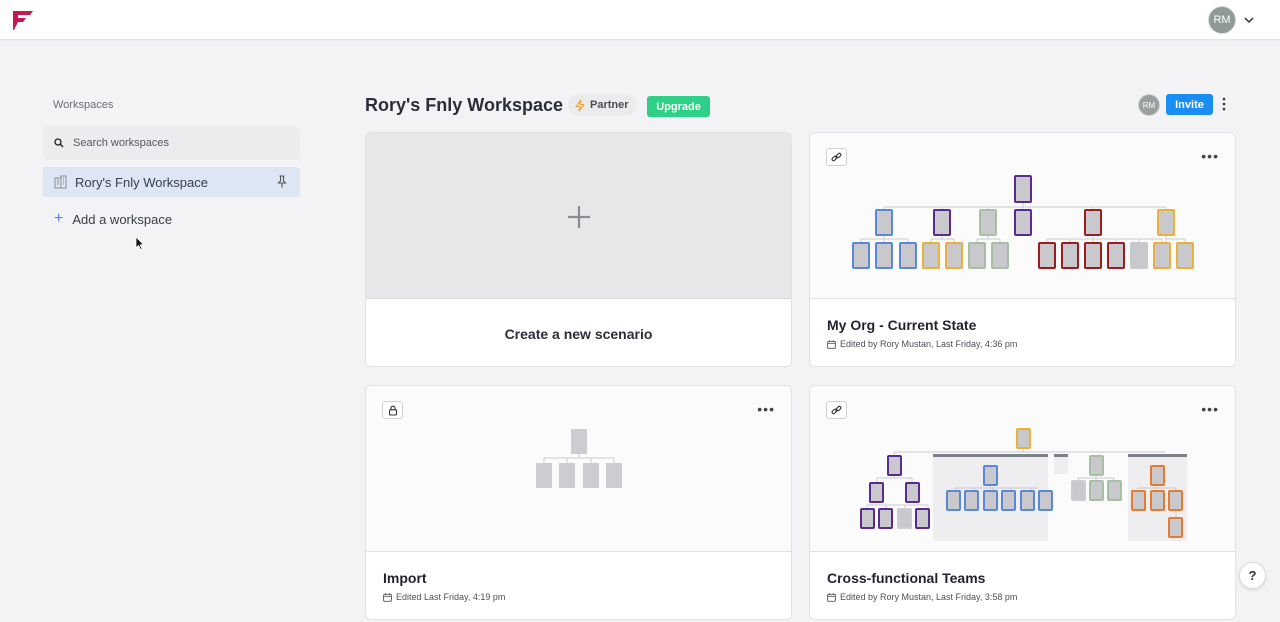 This screenshot has width=1280, height=622. Describe the element at coordinates (1149, 105) in the screenshot. I see `member-avatar: RM` at that location.